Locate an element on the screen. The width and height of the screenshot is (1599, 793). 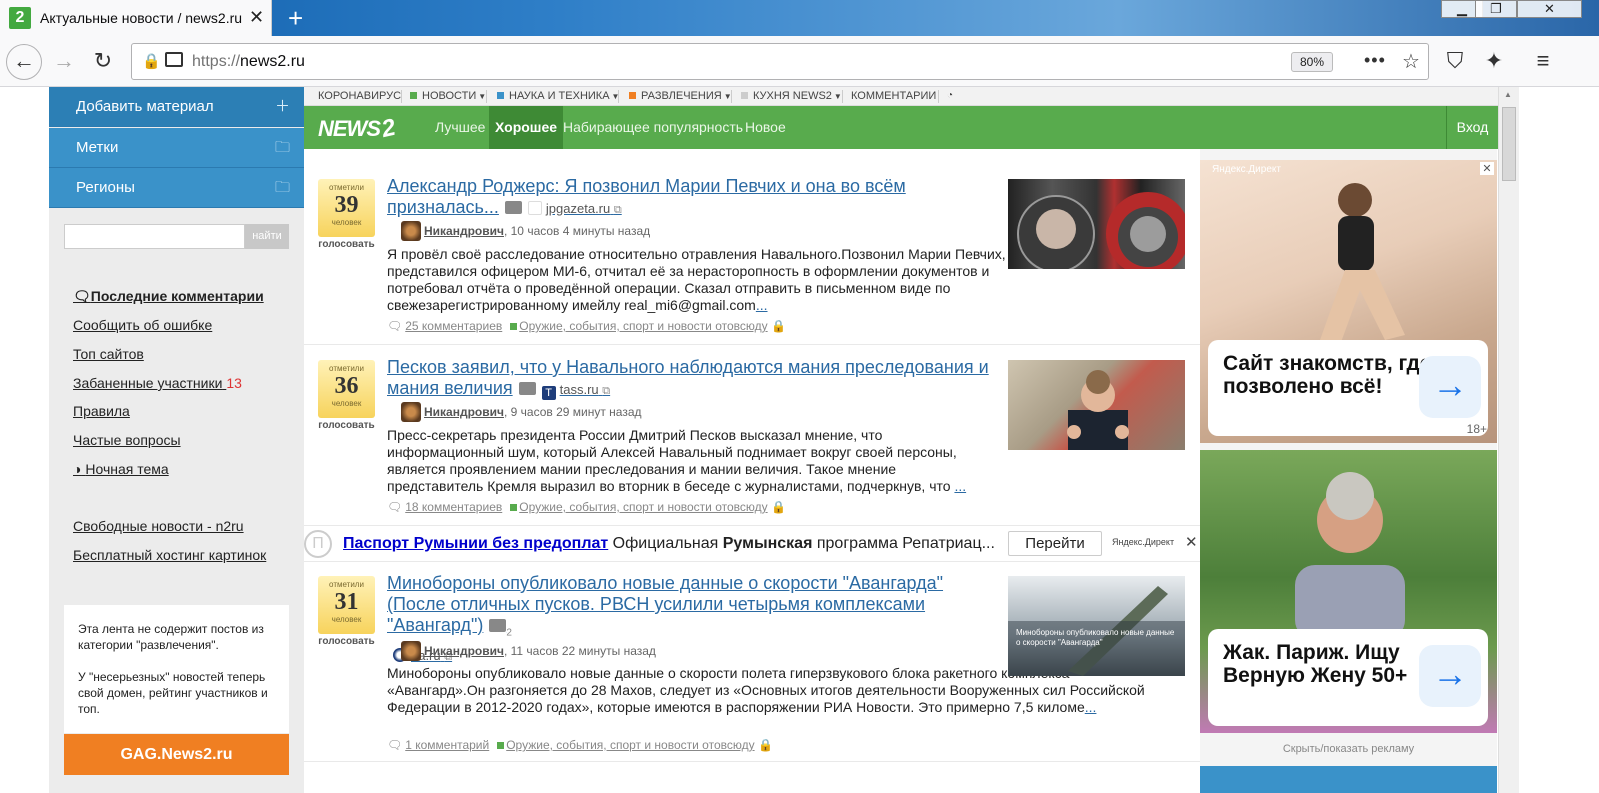
cat-comments: КОММЕНТАРИИ is located at coordinates (893, 96).